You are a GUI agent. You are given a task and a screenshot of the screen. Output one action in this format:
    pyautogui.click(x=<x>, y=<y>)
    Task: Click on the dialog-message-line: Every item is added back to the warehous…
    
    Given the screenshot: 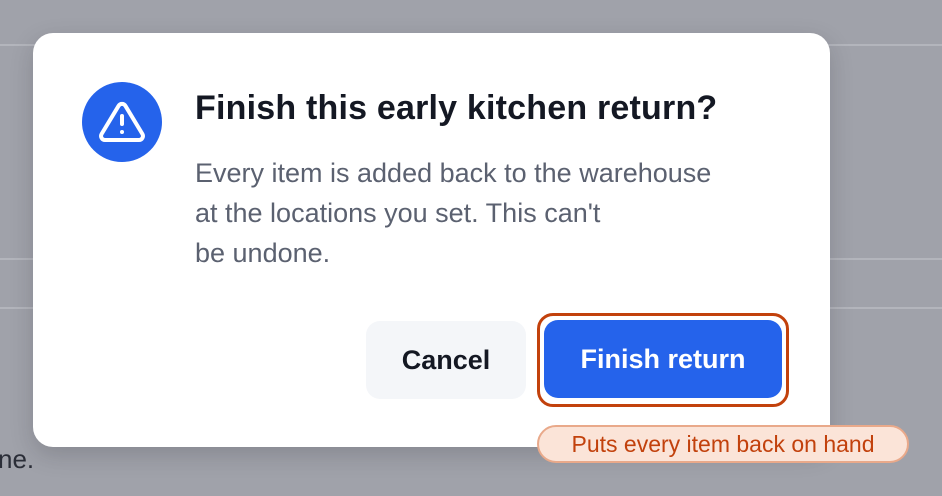 What is the action you would take?
    pyautogui.click(x=453, y=173)
    